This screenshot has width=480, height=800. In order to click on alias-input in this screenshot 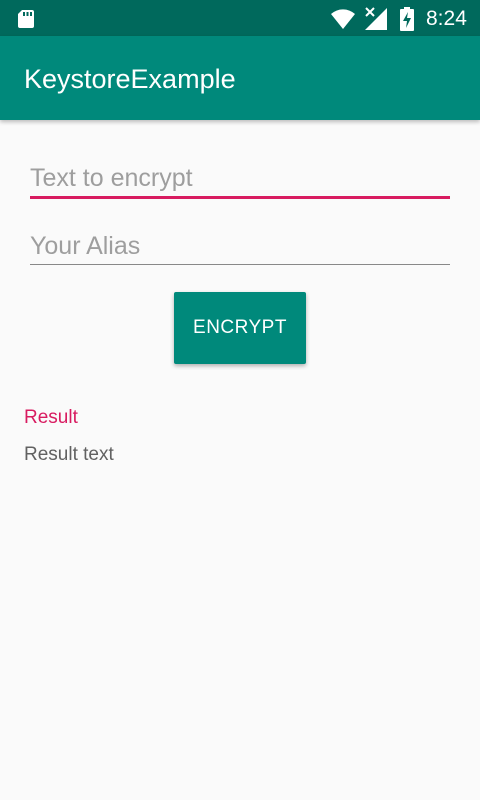, I will do `click(240, 246)`.